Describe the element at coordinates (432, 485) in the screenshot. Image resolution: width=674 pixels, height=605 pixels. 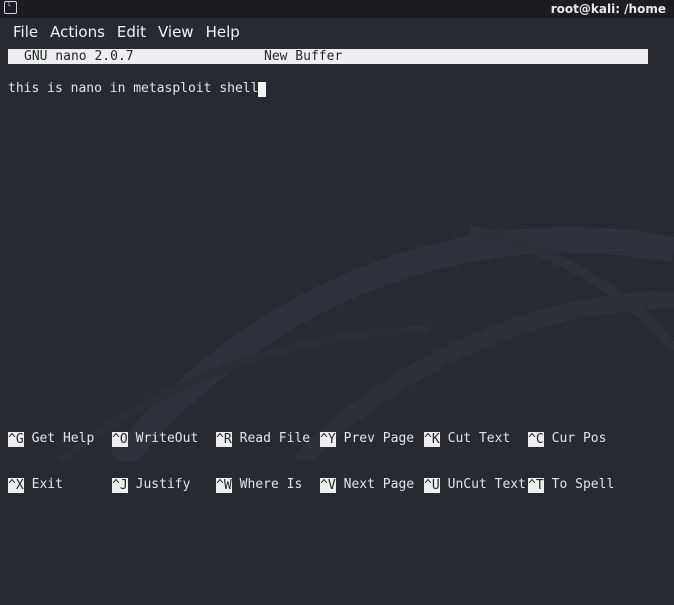
I see `shortcut-key: ^U` at that location.